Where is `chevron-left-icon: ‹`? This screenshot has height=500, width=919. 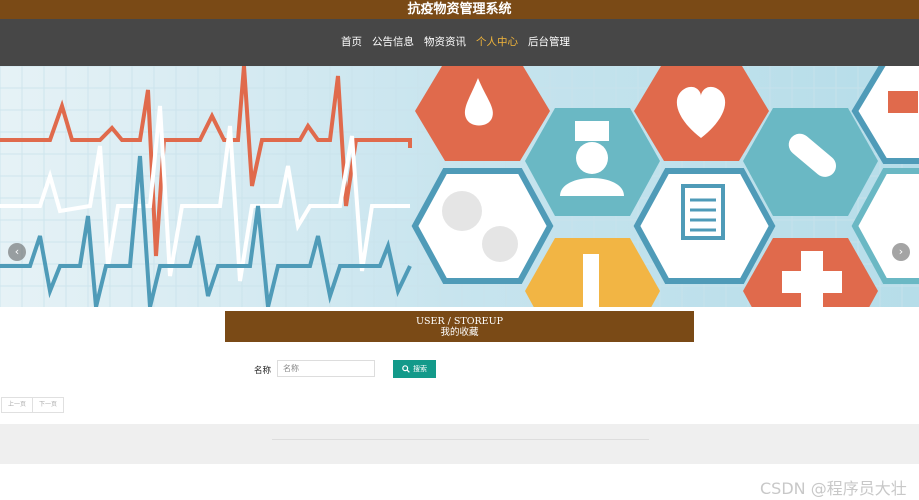
chevron-left-icon: ‹ is located at coordinates (17, 251).